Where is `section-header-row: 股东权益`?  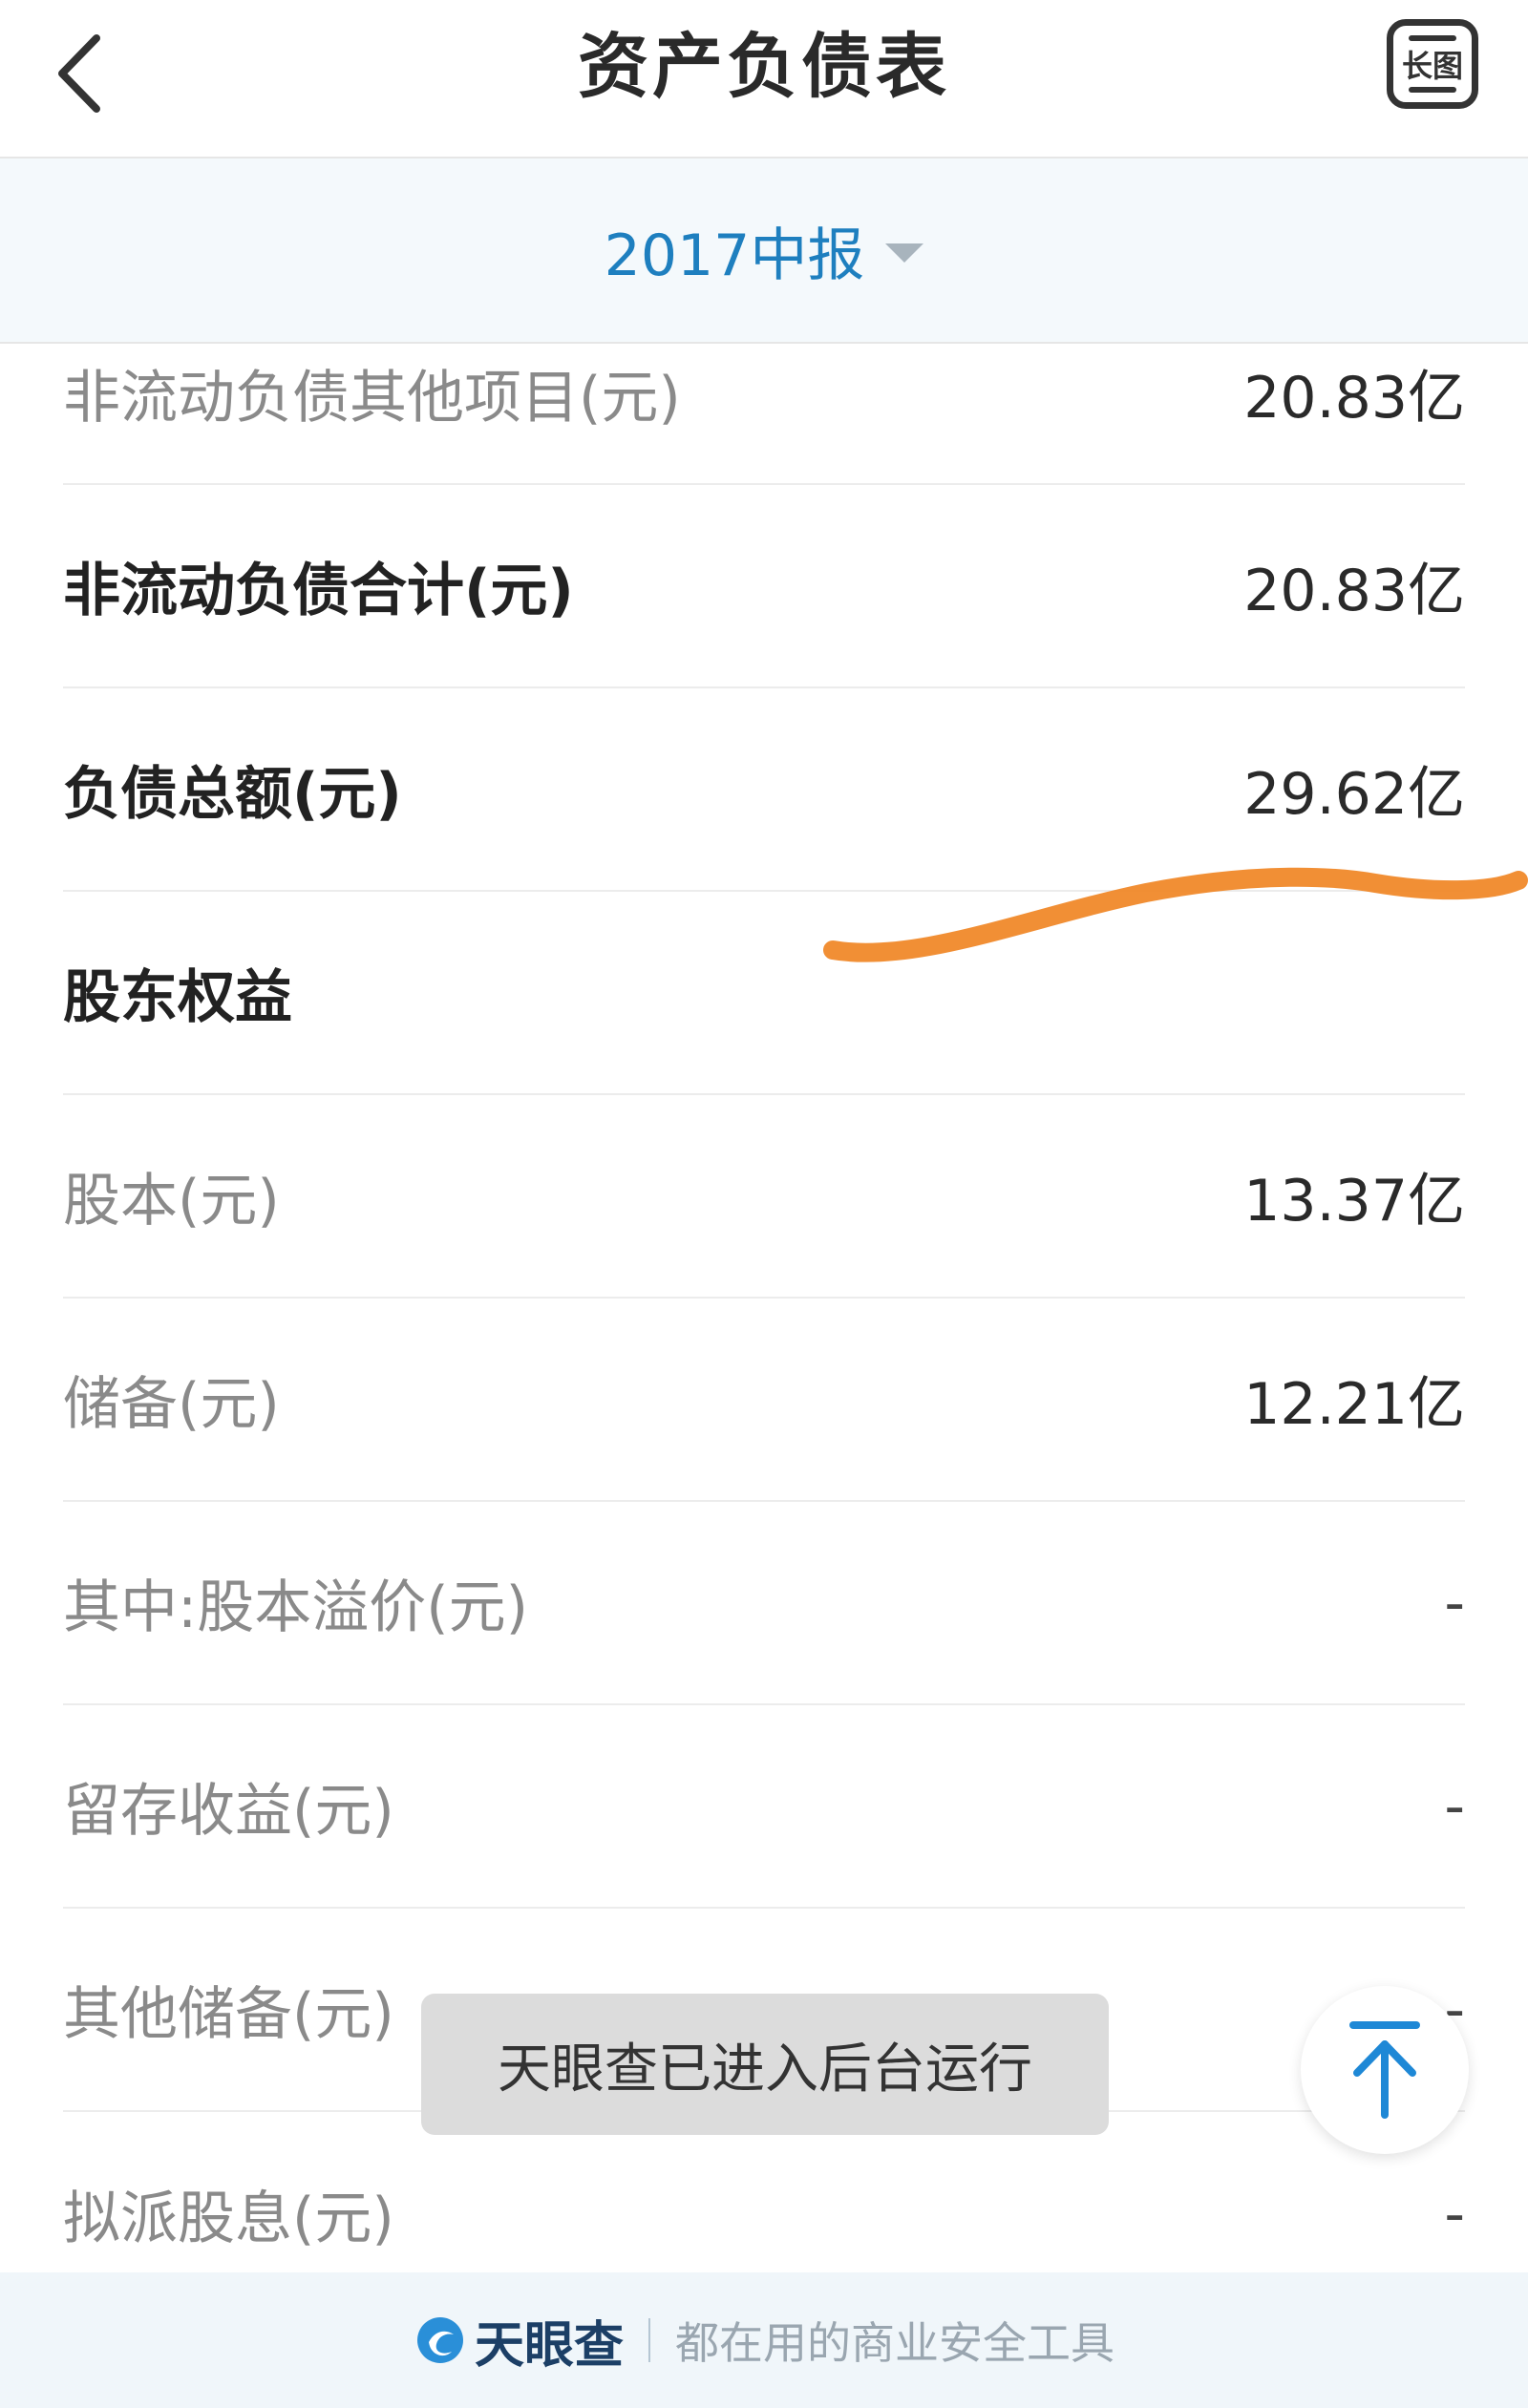
section-header-row: 股东权益 is located at coordinates (764, 993).